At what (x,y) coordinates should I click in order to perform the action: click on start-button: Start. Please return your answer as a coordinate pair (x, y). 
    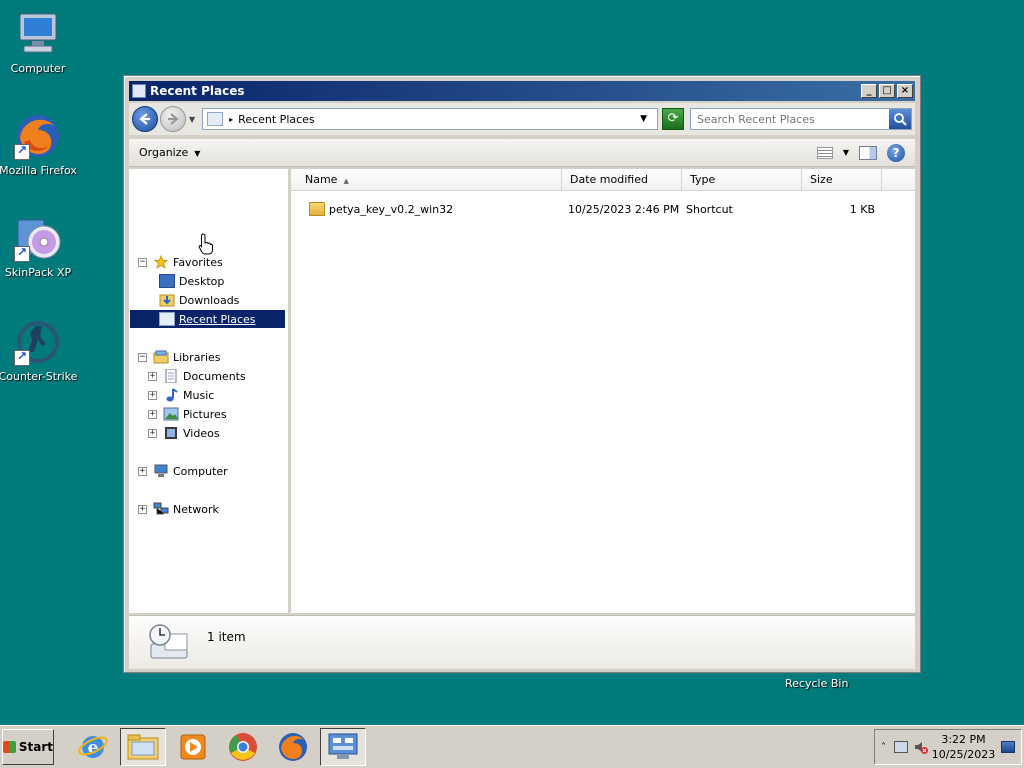
    Looking at the image, I should click on (28, 747).